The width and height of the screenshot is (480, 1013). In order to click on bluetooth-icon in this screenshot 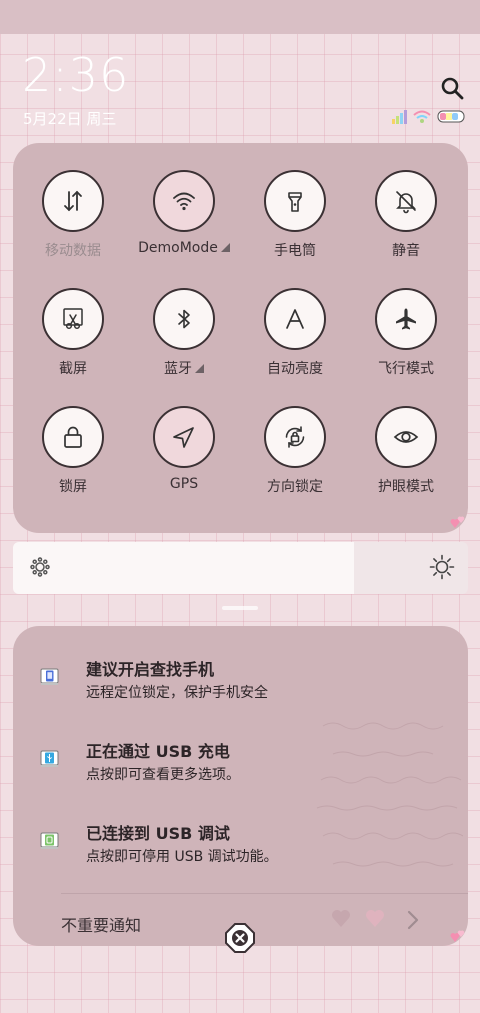, I will do `click(184, 319)`.